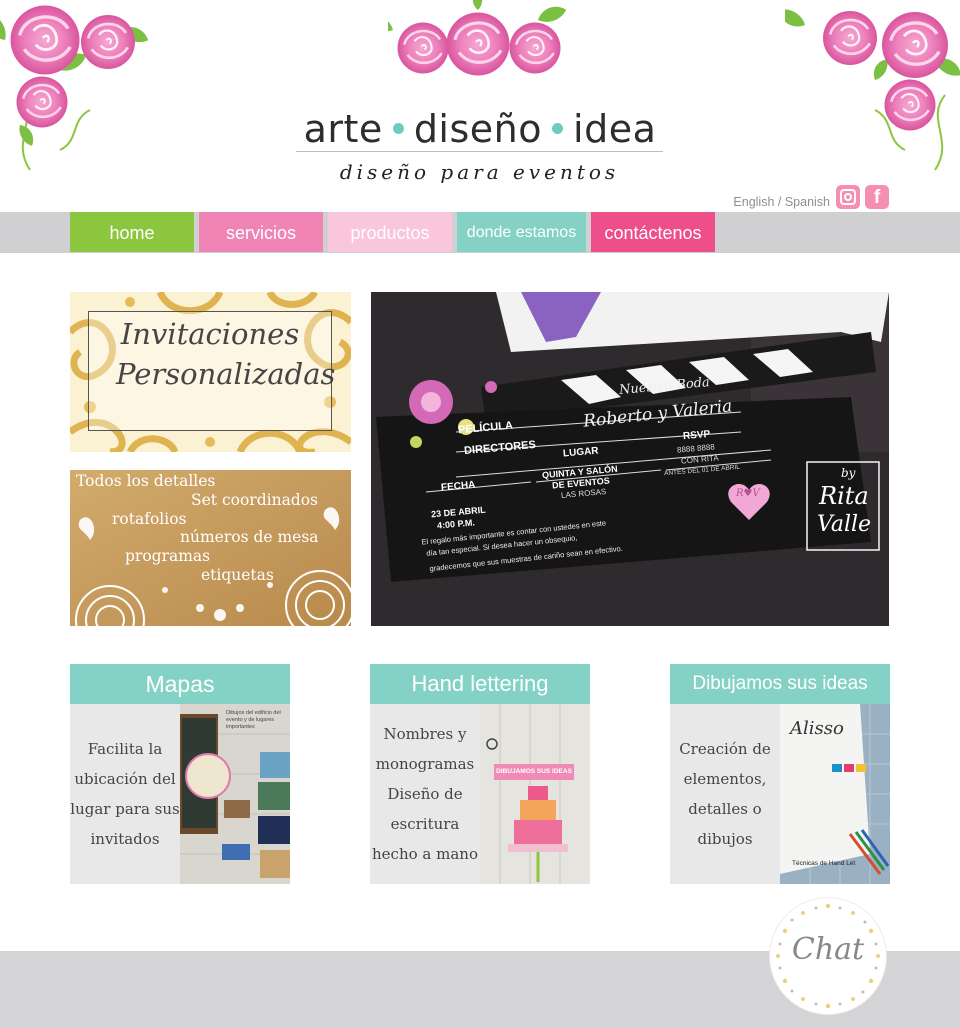 The height and width of the screenshot is (1028, 960). I want to click on facebook-icon: f, so click(877, 197).